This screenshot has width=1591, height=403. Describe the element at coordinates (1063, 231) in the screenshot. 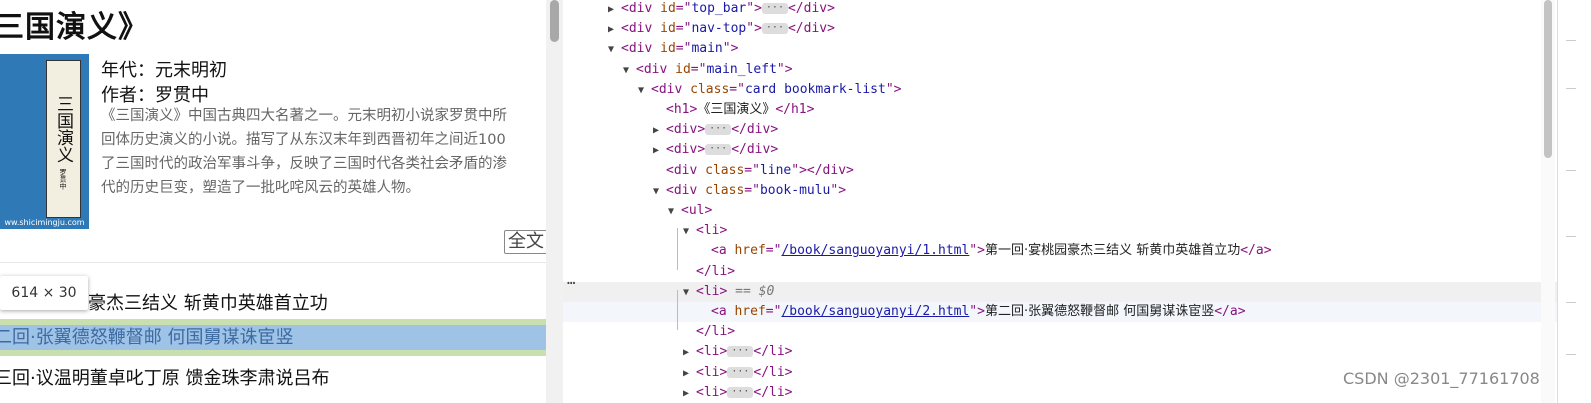

I see `dom-tree-row: ▼ <li>` at that location.